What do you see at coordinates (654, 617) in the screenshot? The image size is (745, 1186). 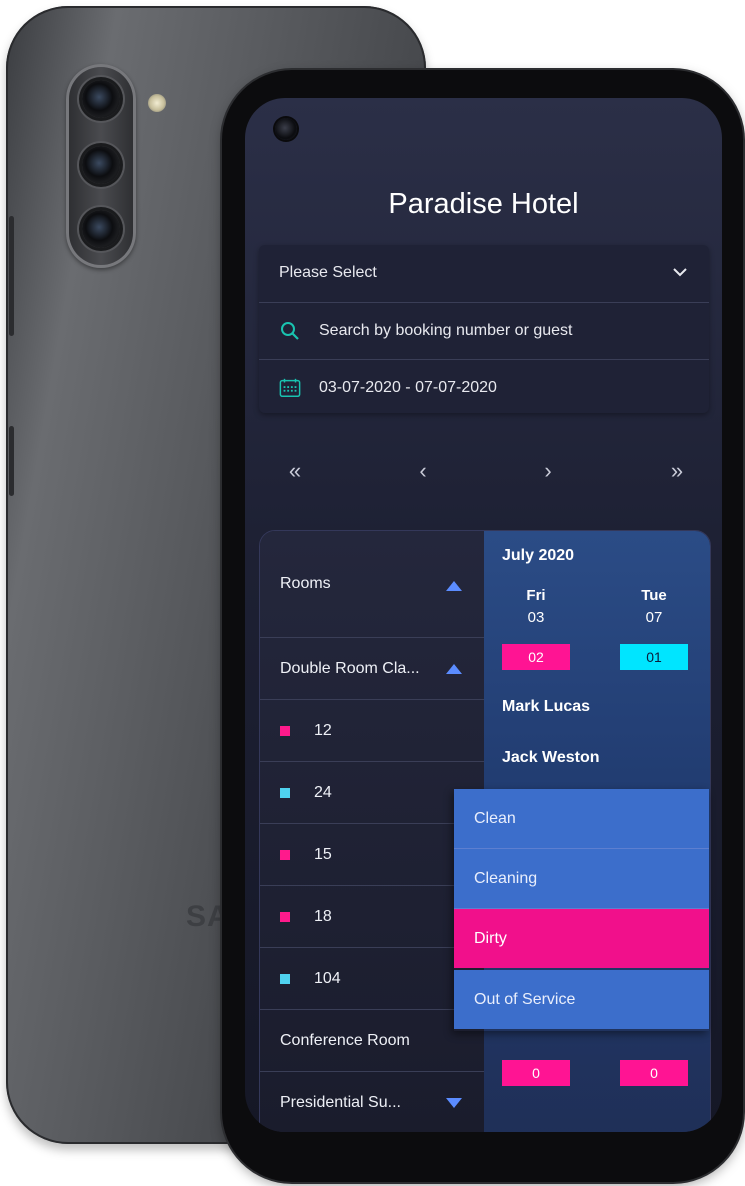 I see `day-number: 07` at bounding box center [654, 617].